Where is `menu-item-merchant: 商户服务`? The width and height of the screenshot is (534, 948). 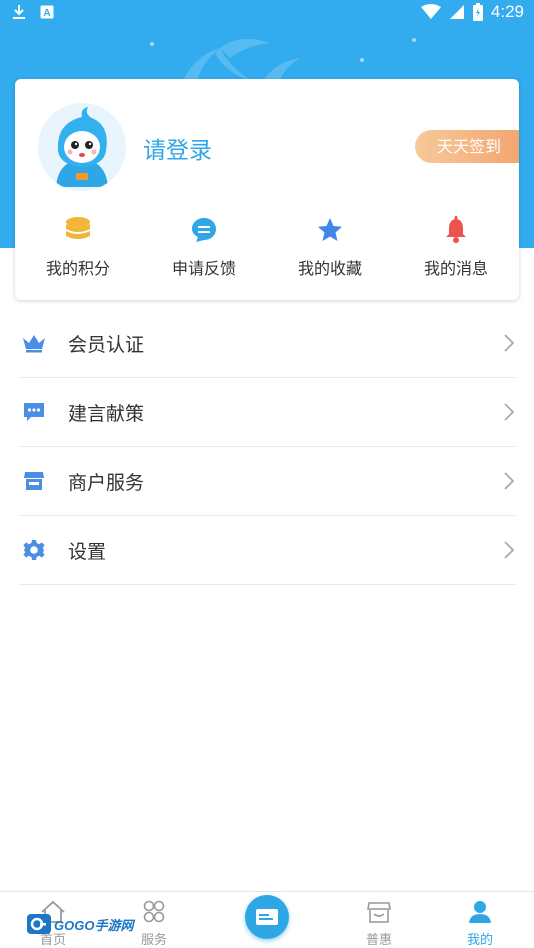
menu-item-merchant: 商户服务 is located at coordinates (267, 481).